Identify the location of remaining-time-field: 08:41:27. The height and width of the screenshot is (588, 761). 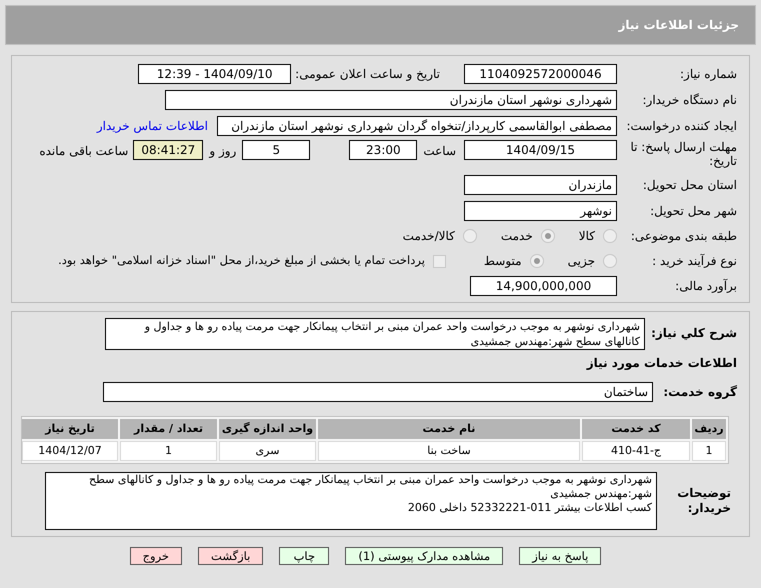
(168, 150).